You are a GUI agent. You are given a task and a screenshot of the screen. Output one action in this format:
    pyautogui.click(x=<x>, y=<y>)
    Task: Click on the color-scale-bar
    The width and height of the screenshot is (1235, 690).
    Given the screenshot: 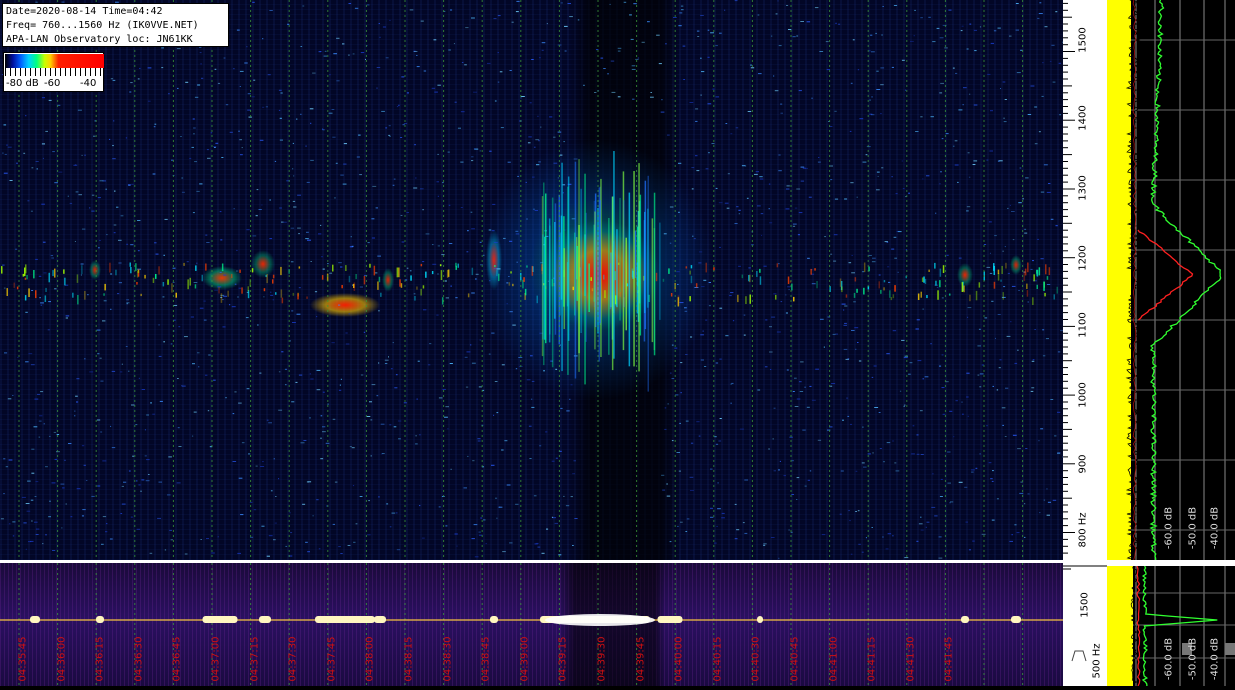 What is the action you would take?
    pyautogui.click(x=54, y=61)
    